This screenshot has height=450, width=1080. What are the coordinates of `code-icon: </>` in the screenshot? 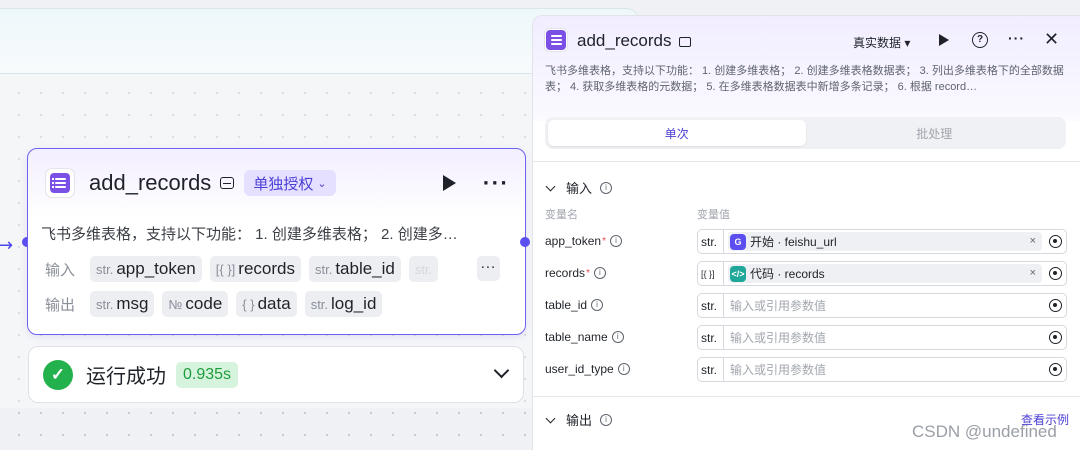 It's located at (738, 273).